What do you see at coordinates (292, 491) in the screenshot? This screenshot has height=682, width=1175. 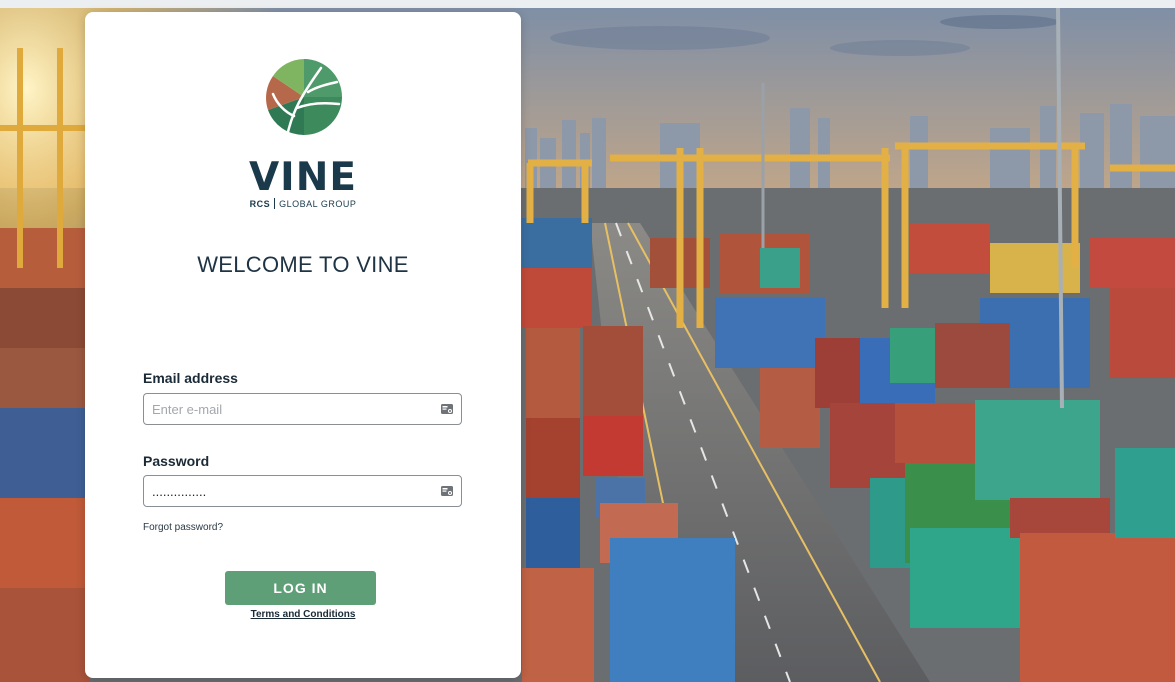 I see `password-input` at bounding box center [292, 491].